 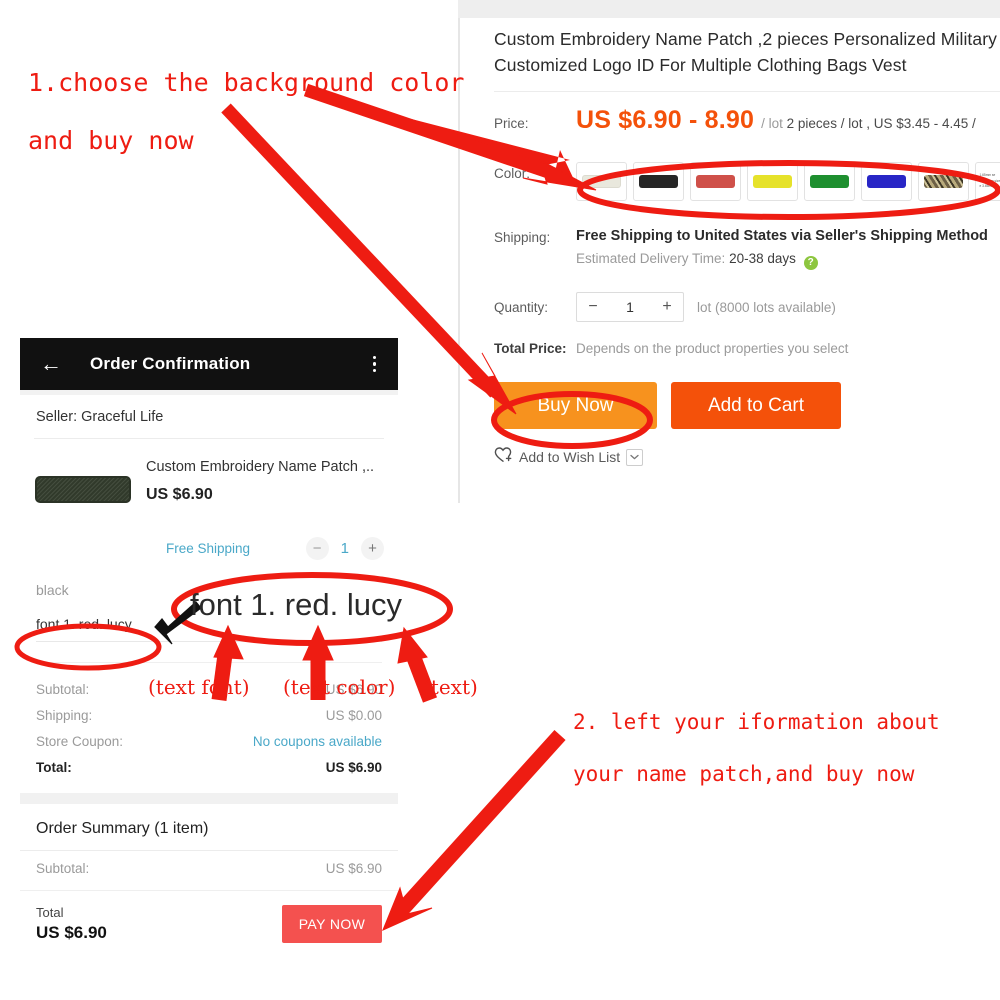 I want to click on add-to-cart-button: Add to Cart, so click(x=756, y=405).